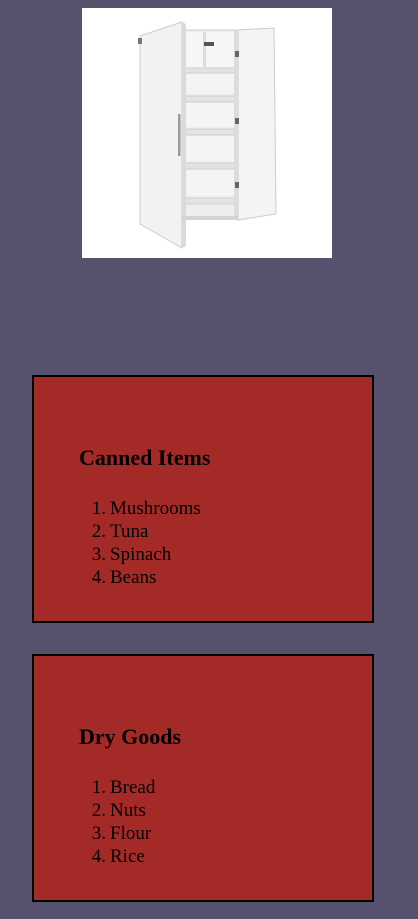  I want to click on canned-items-list: 1. Mushrooms 2. Tuna 3. Spinach 4. Beans, so click(143, 543).